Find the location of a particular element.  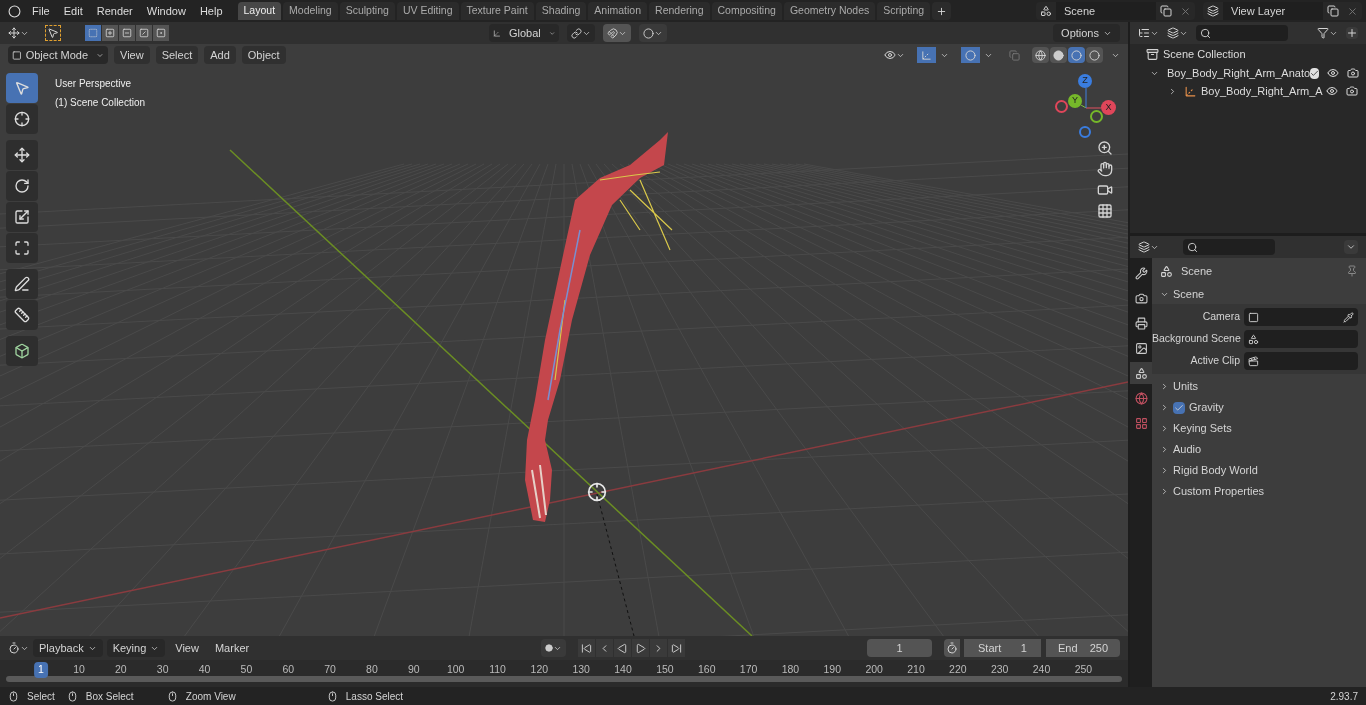

subpanel-header: Units is located at coordinates (1179, 386).